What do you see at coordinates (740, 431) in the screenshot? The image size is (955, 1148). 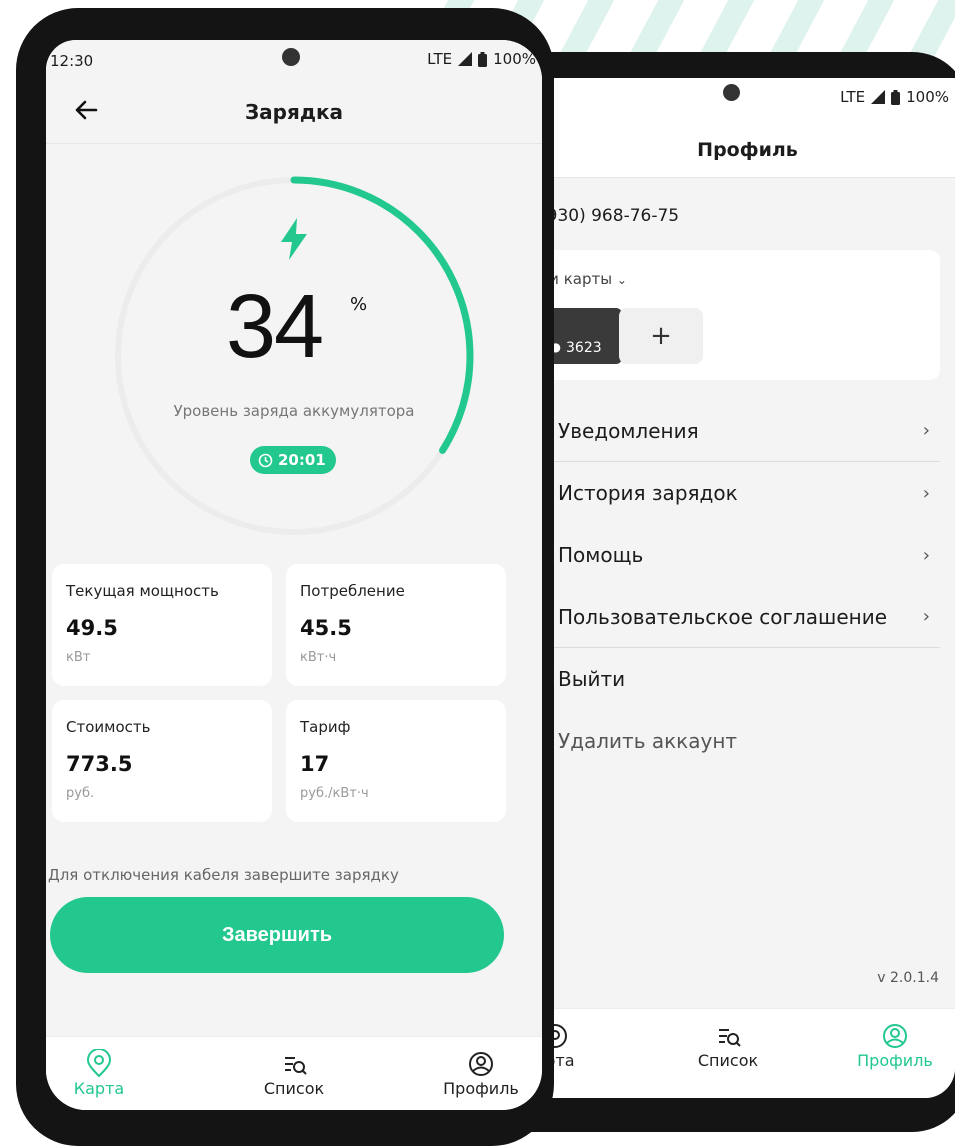 I see `menu-item-notifications: Уведомления ›` at bounding box center [740, 431].